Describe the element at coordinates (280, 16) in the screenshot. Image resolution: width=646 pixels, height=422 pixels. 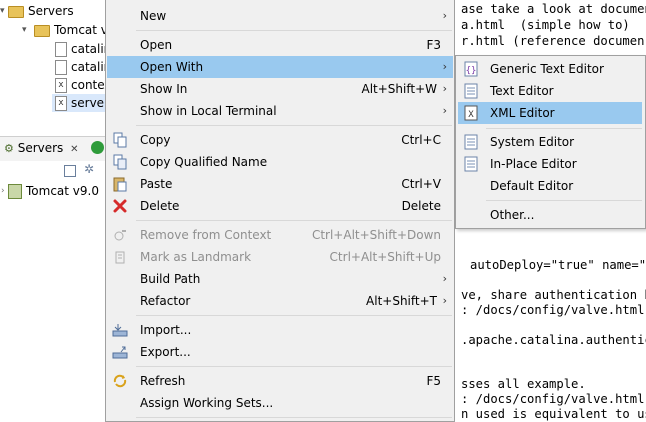
I see `menu-item-new: New ›` at that location.